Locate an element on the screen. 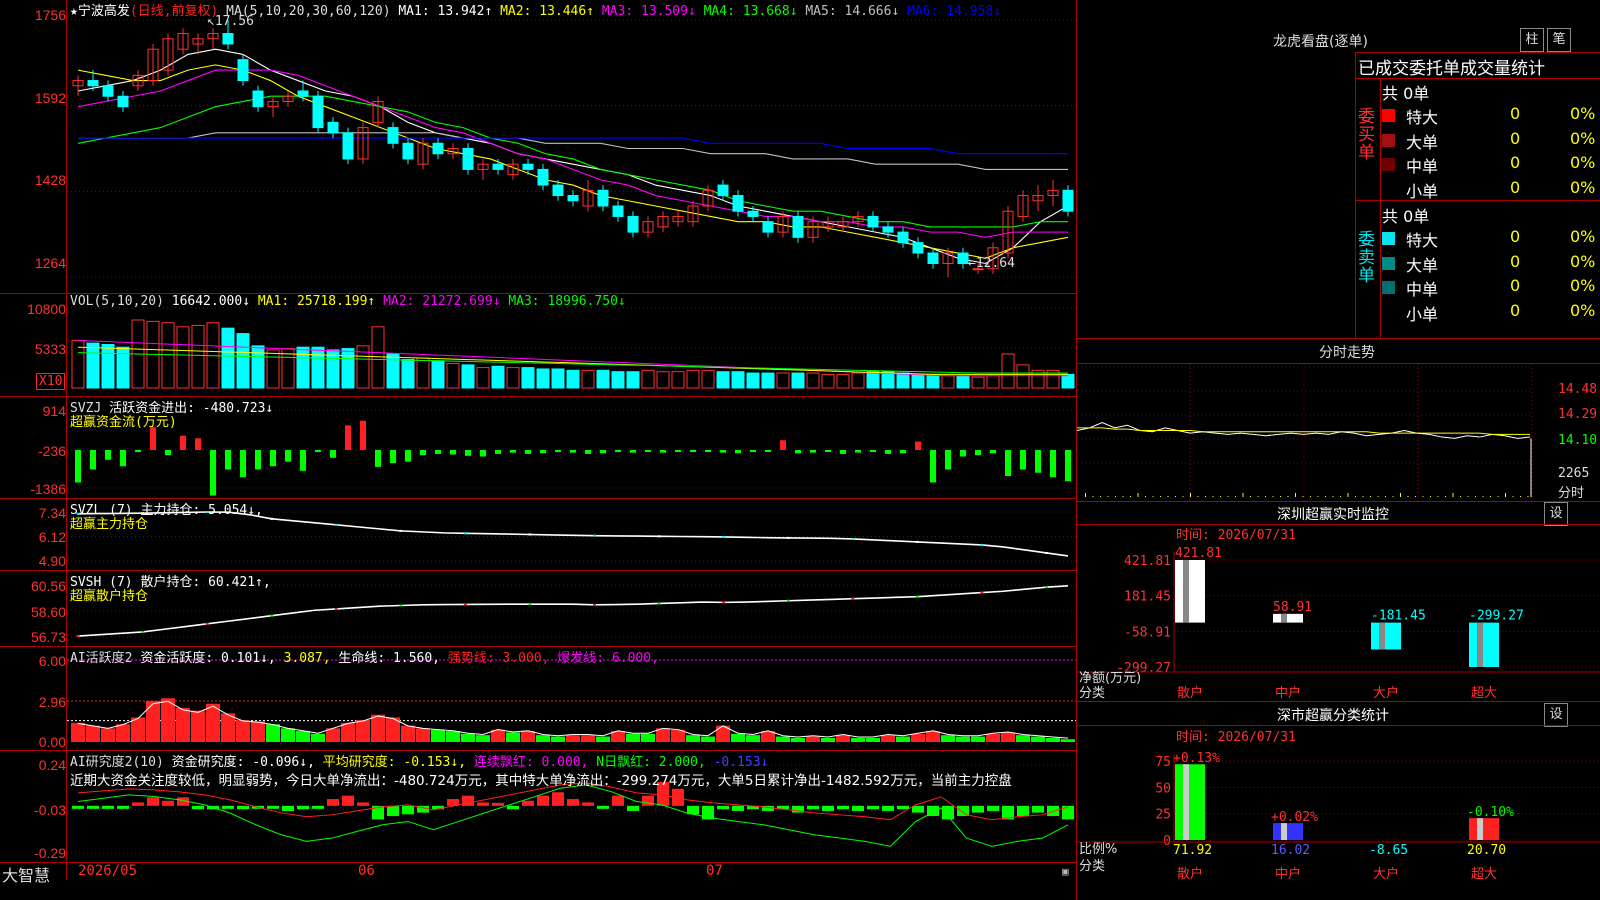  ai-activity-value2: 3.087, is located at coordinates (307, 658).